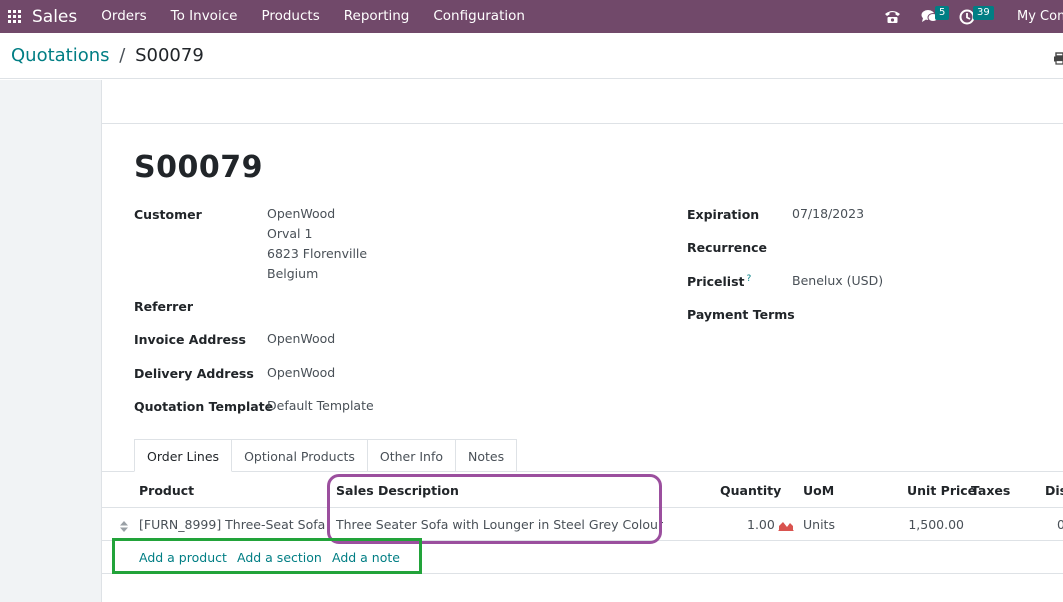 Image resolution: width=1063 pixels, height=602 pixels. Describe the element at coordinates (54, 17) in the screenshot. I see `app-brand: Sales` at that location.